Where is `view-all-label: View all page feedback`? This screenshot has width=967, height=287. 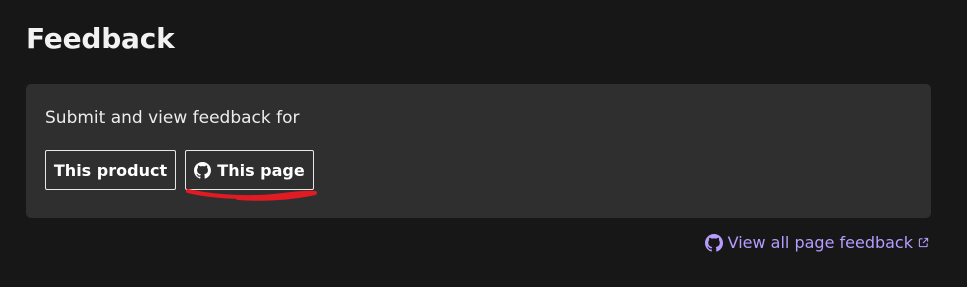
view-all-label: View all page feedback is located at coordinates (820, 242).